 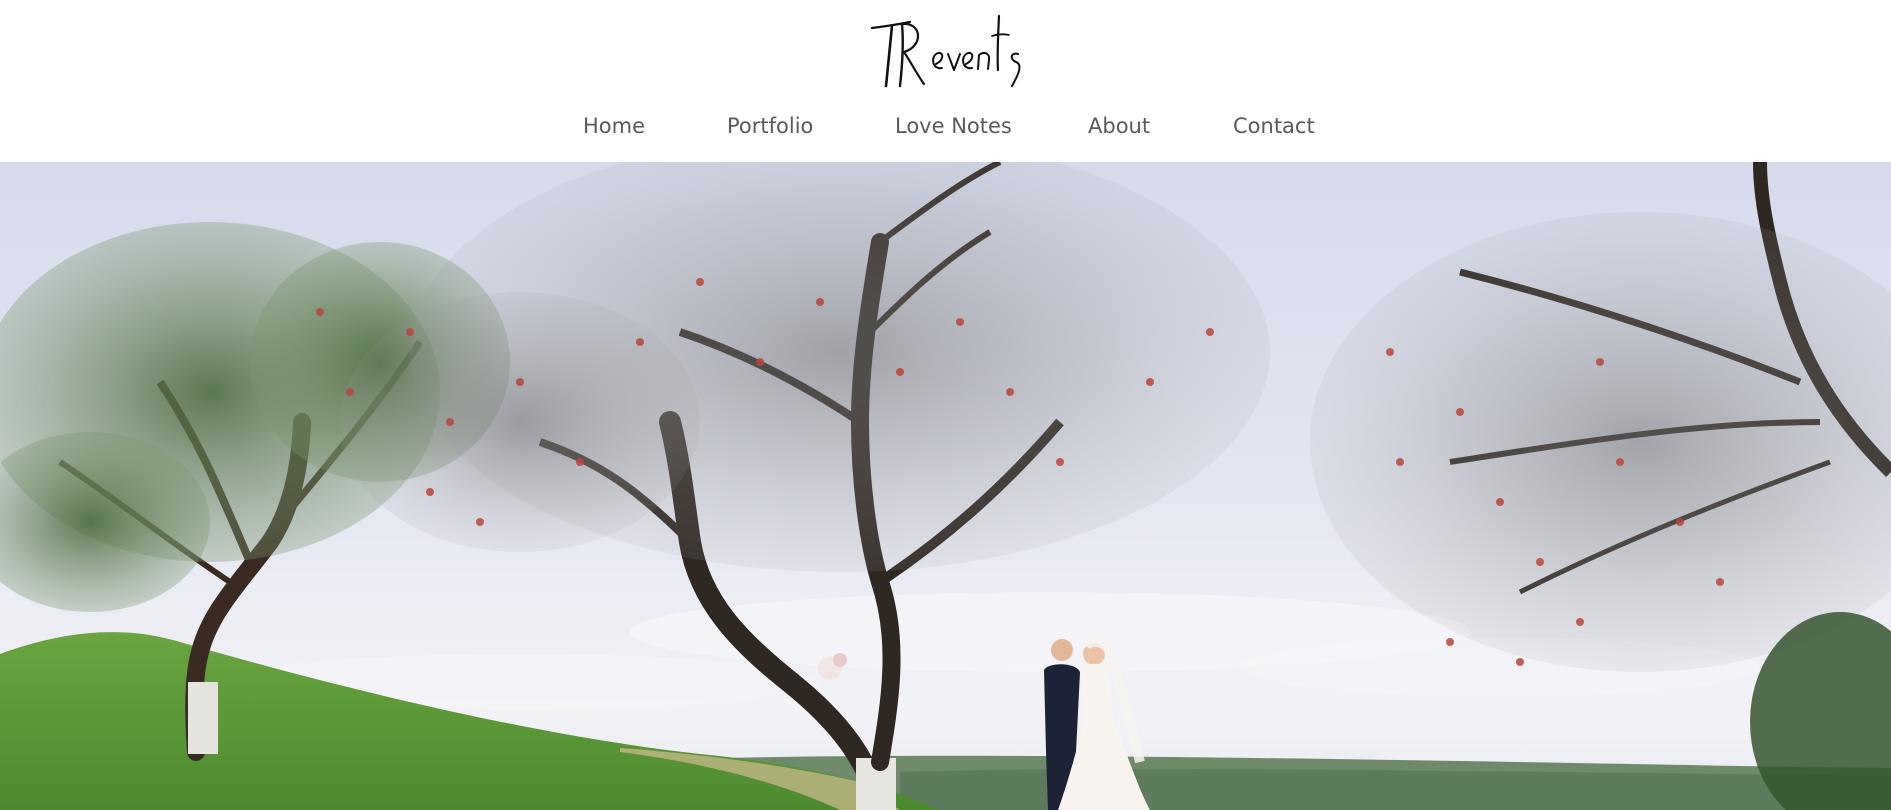 I want to click on site-logo, so click(x=945, y=52).